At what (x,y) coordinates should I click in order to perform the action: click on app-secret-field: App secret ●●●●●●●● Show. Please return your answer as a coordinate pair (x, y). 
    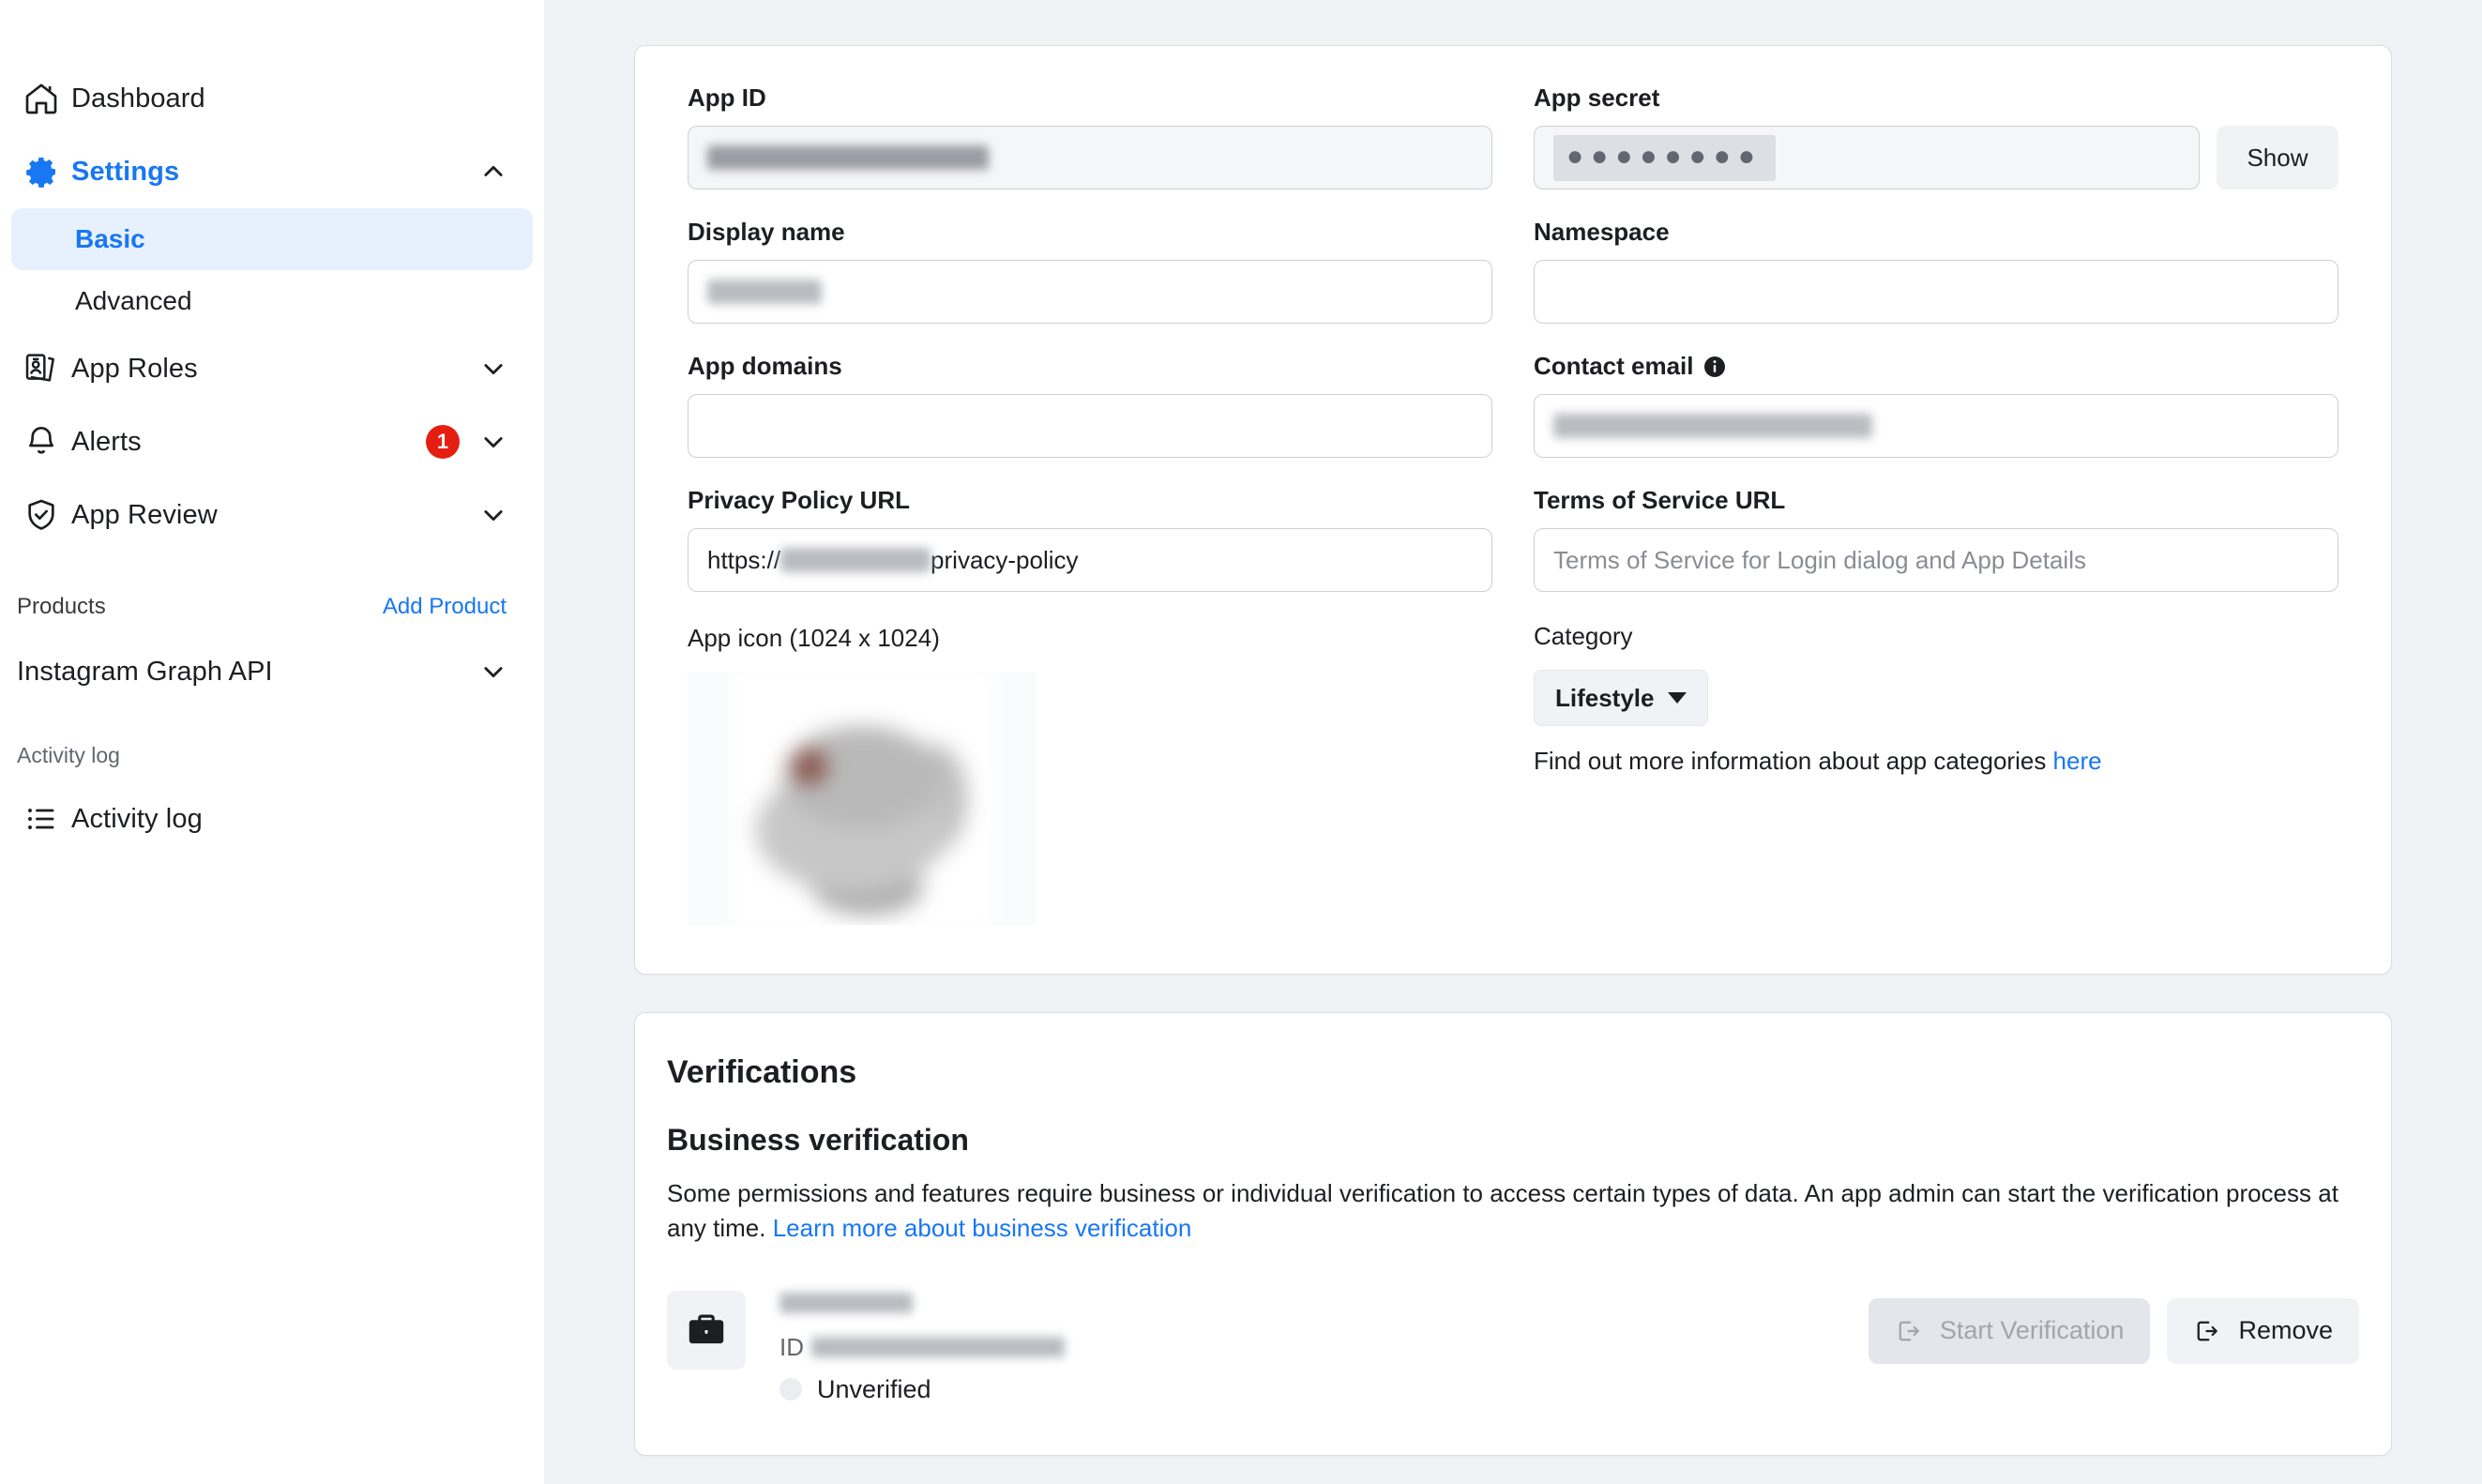
    Looking at the image, I should click on (1936, 136).